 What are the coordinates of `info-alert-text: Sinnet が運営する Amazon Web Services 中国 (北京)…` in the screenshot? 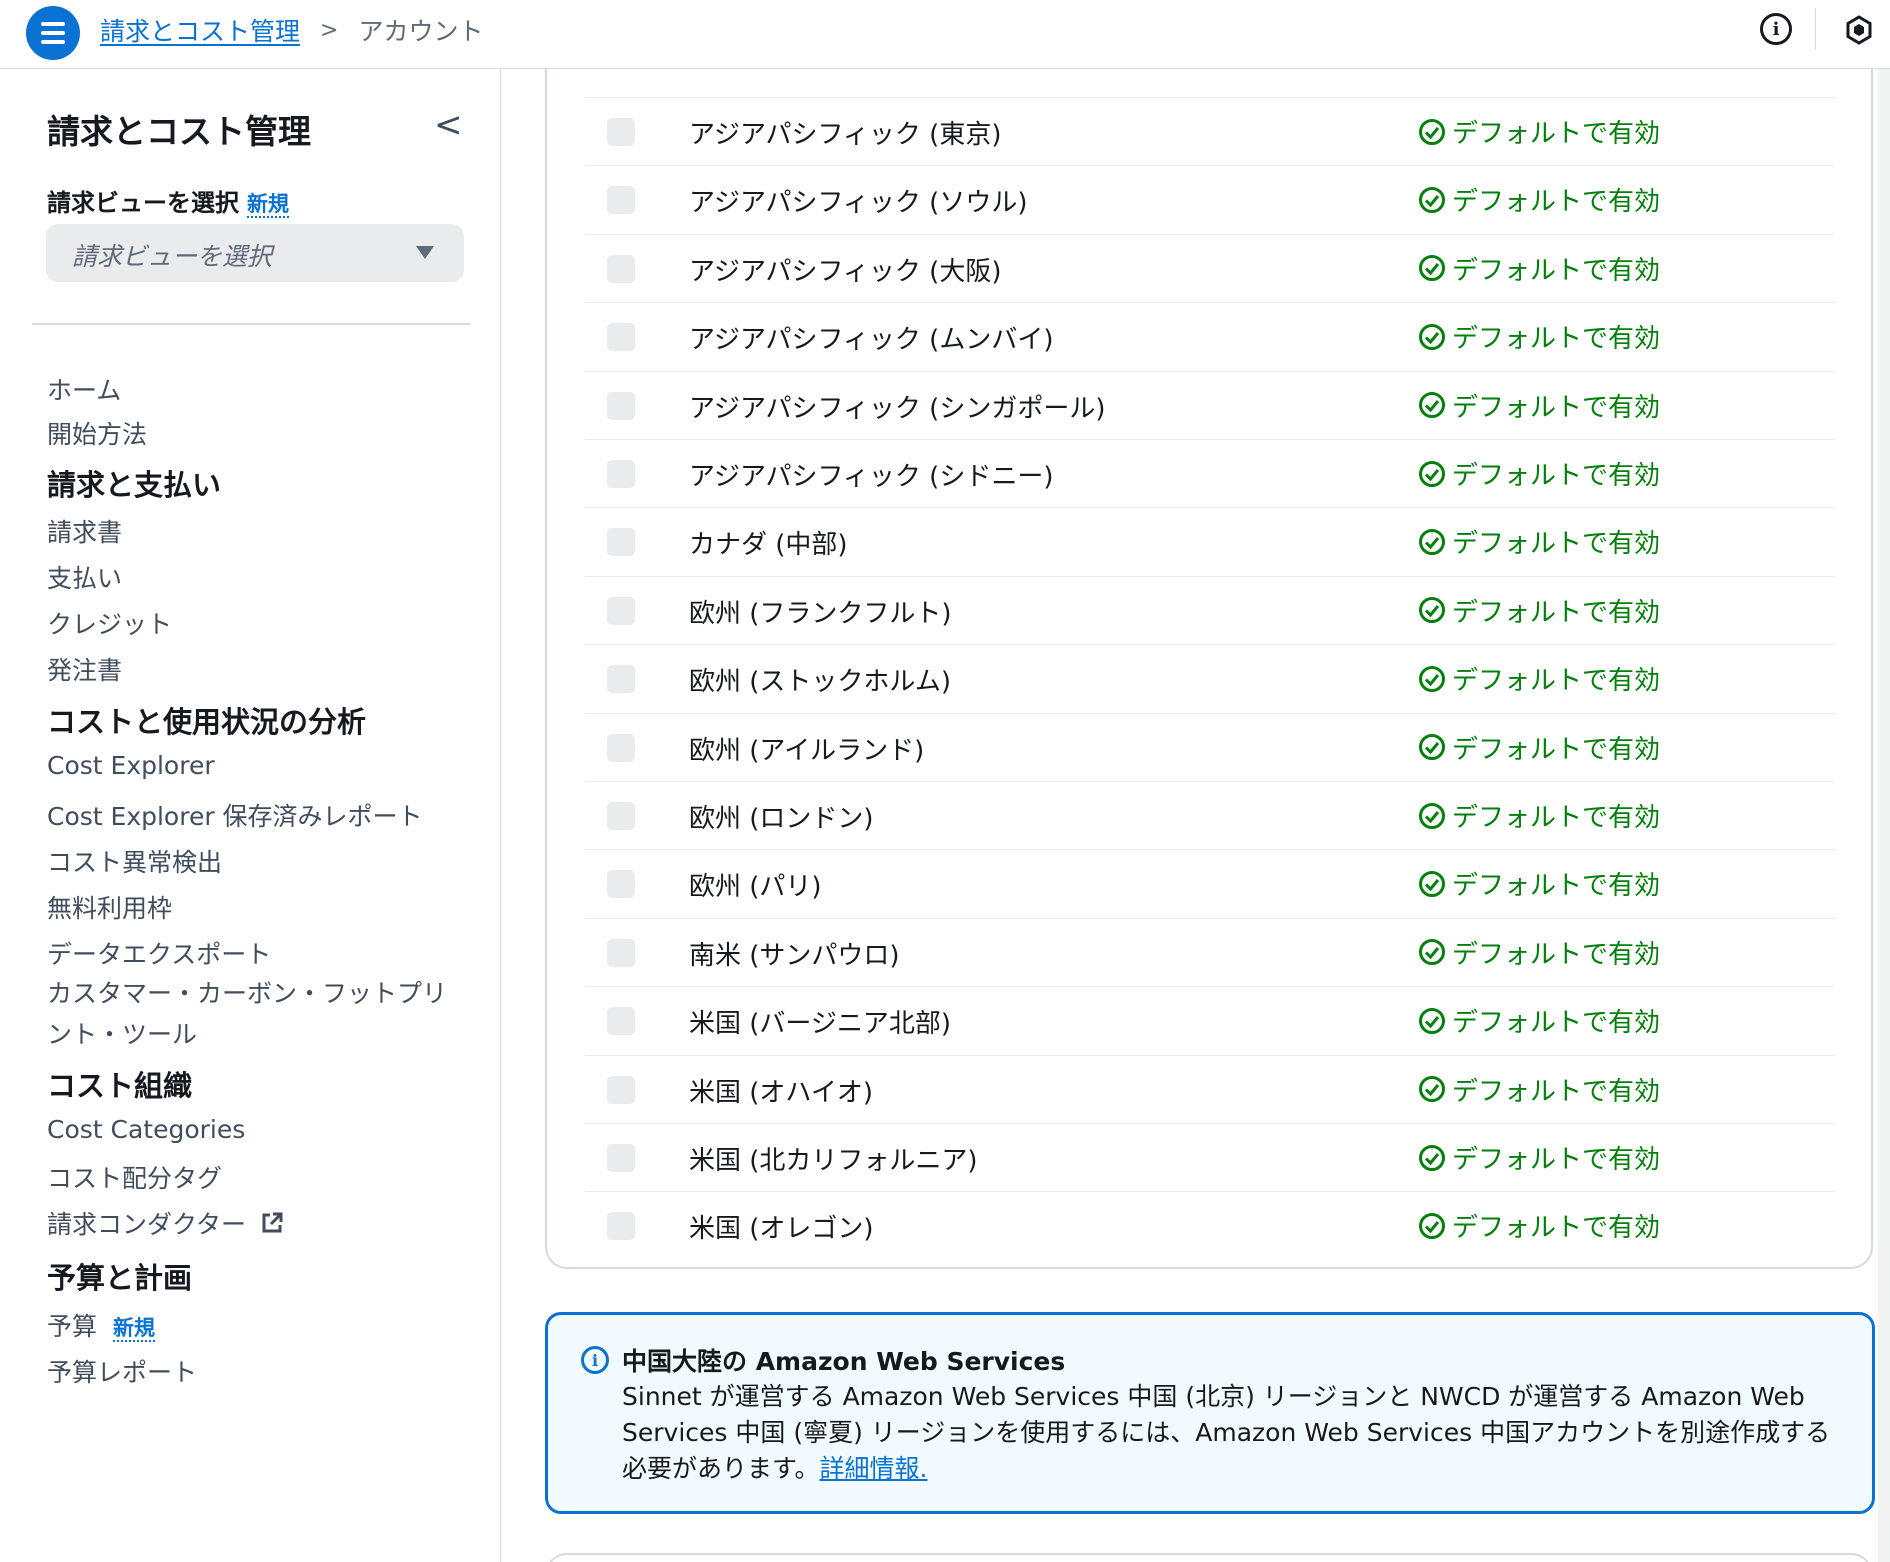 It's located at (1226, 1432).